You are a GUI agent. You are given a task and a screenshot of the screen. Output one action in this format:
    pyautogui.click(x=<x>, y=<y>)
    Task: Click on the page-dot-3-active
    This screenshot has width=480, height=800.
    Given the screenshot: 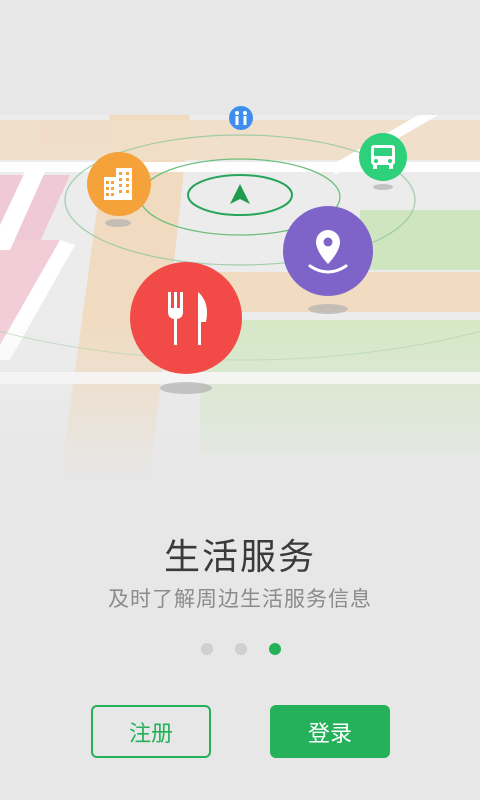 What is the action you would take?
    pyautogui.click(x=275, y=649)
    